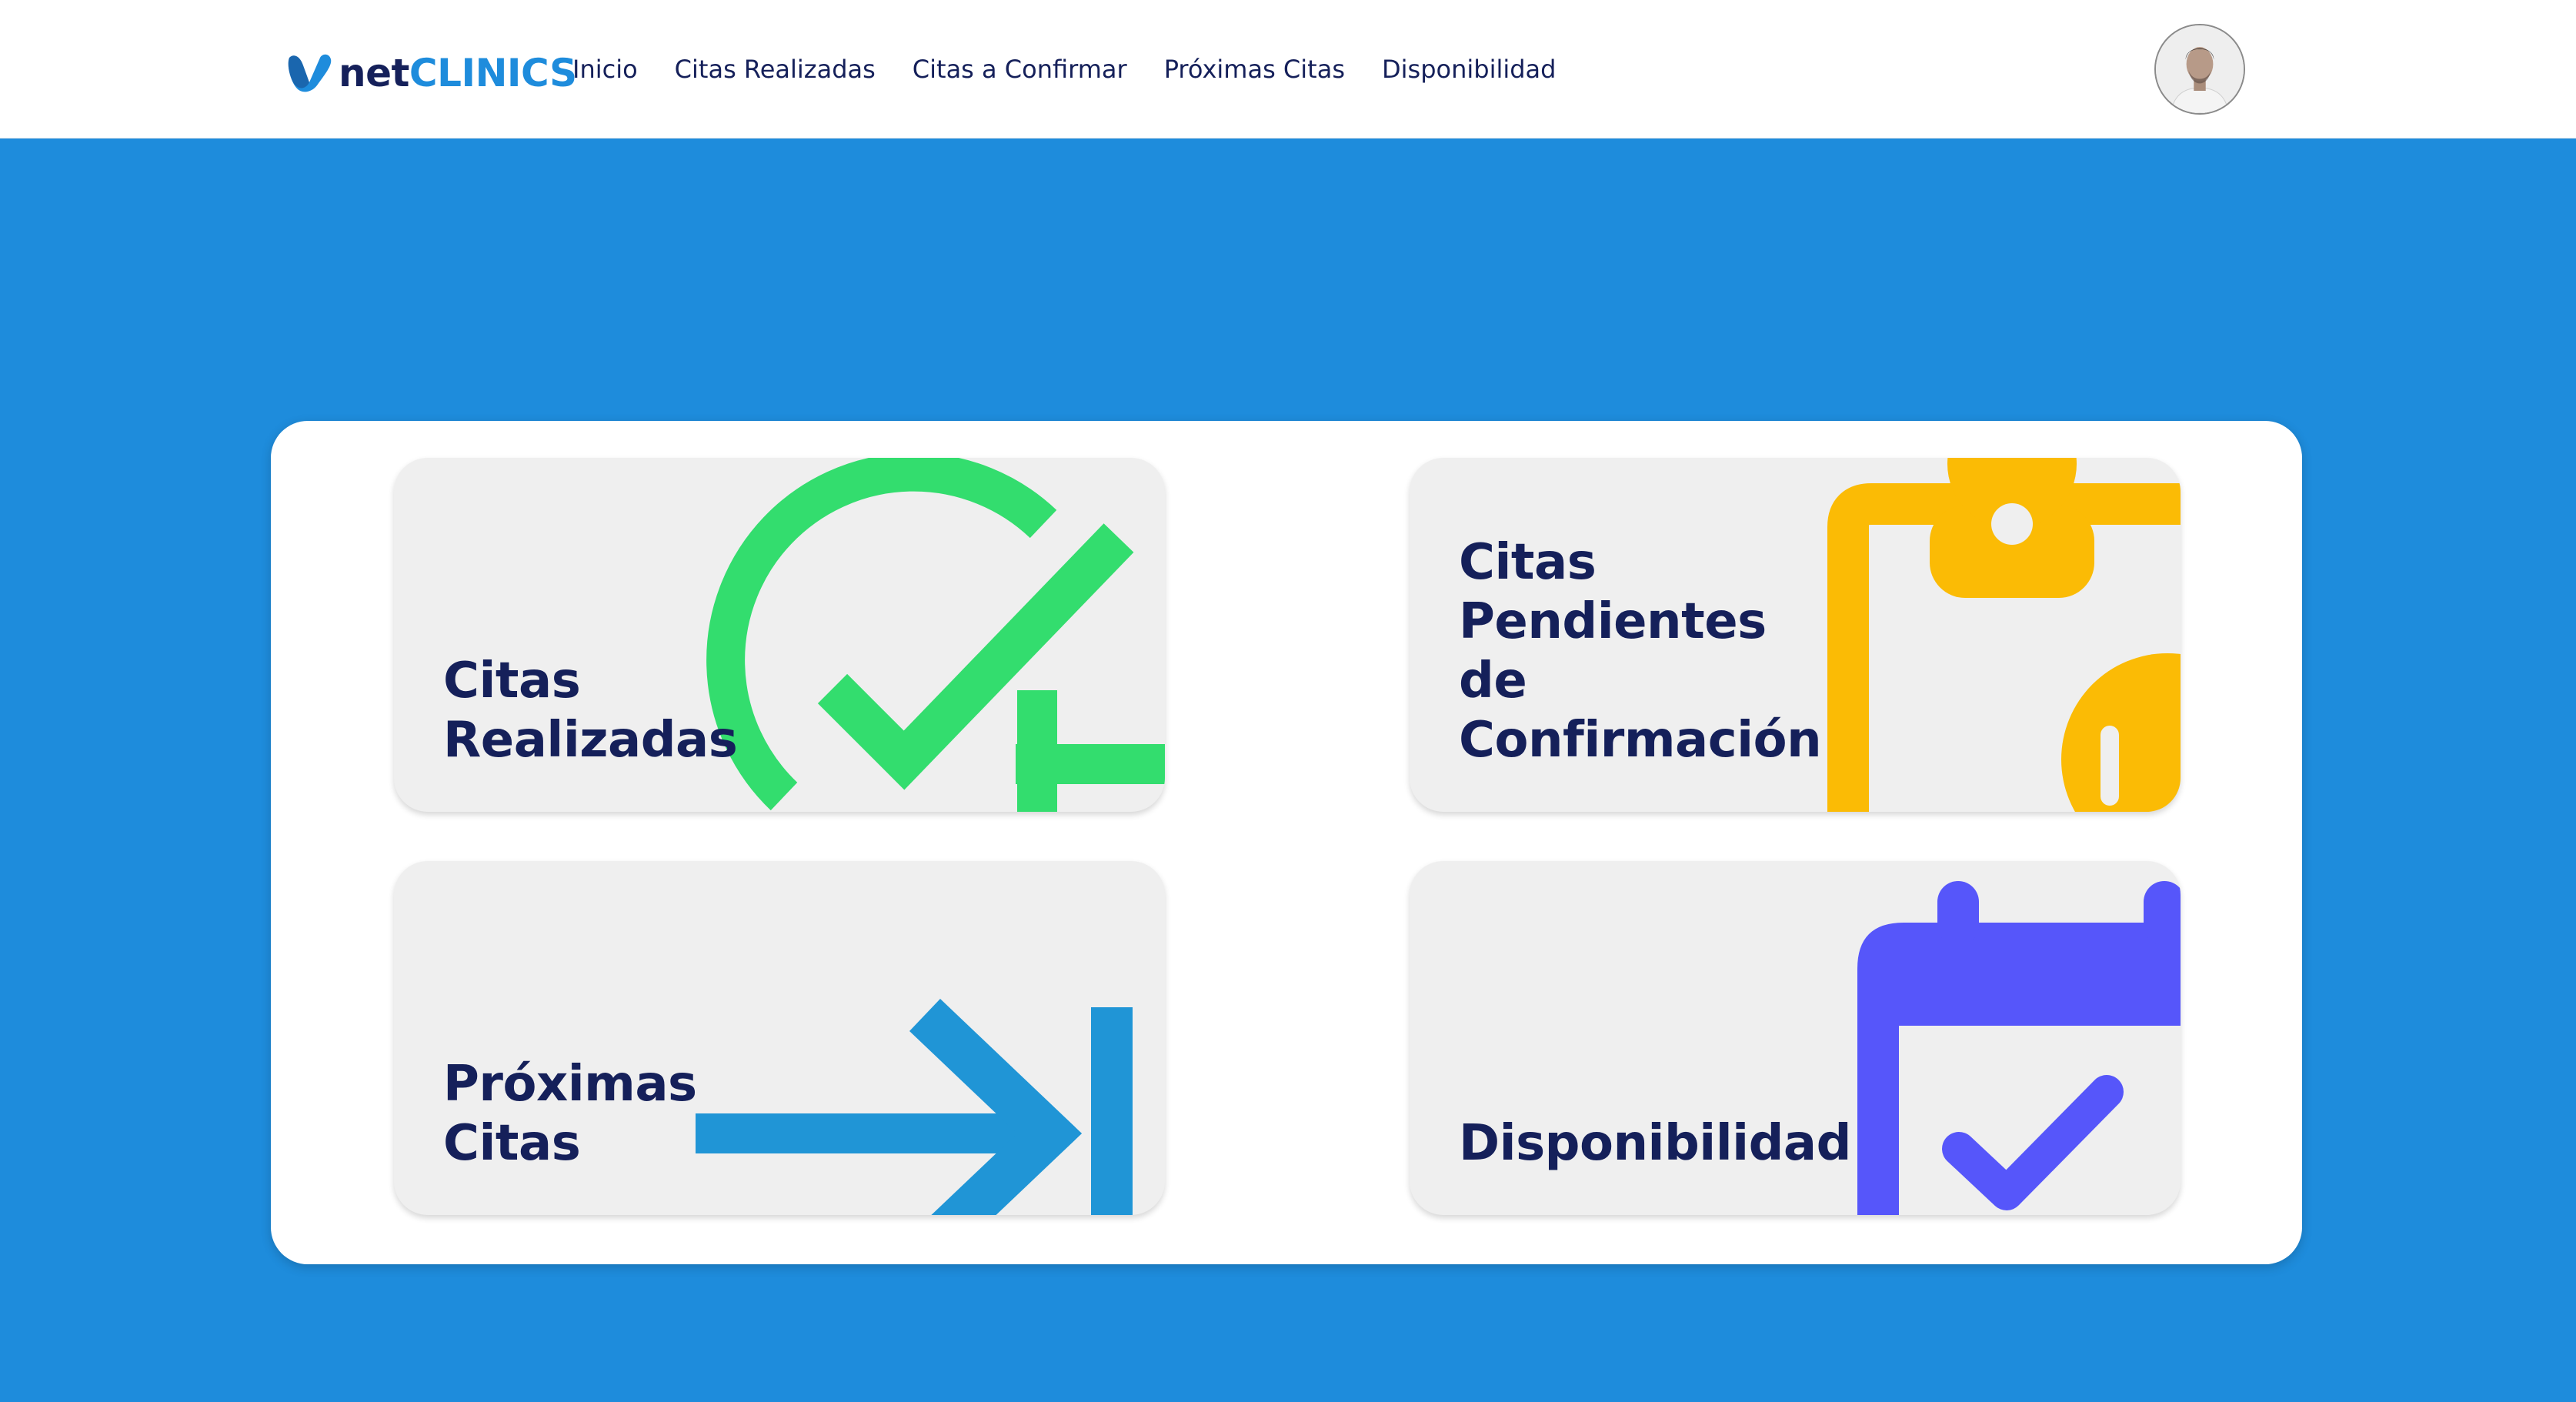 The width and height of the screenshot is (2576, 1402). I want to click on brand-name: netCLINICS, so click(458, 73).